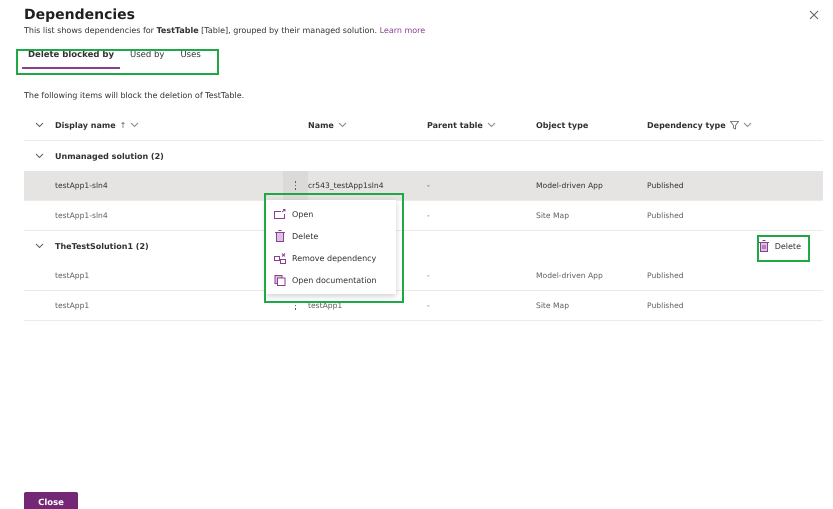 The width and height of the screenshot is (833, 509). What do you see at coordinates (280, 280) in the screenshot?
I see `documents-icon` at bounding box center [280, 280].